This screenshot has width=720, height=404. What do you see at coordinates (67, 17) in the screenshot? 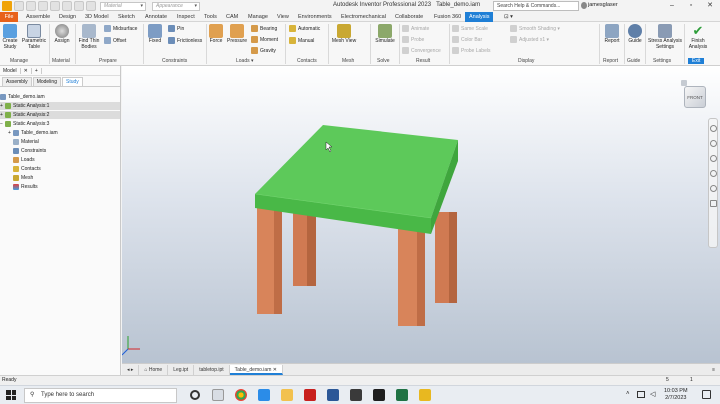
I see `tab-design: Design` at bounding box center [67, 17].